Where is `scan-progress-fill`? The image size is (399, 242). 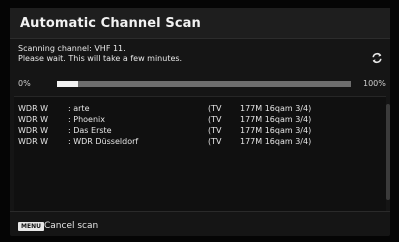 scan-progress-fill is located at coordinates (67, 84).